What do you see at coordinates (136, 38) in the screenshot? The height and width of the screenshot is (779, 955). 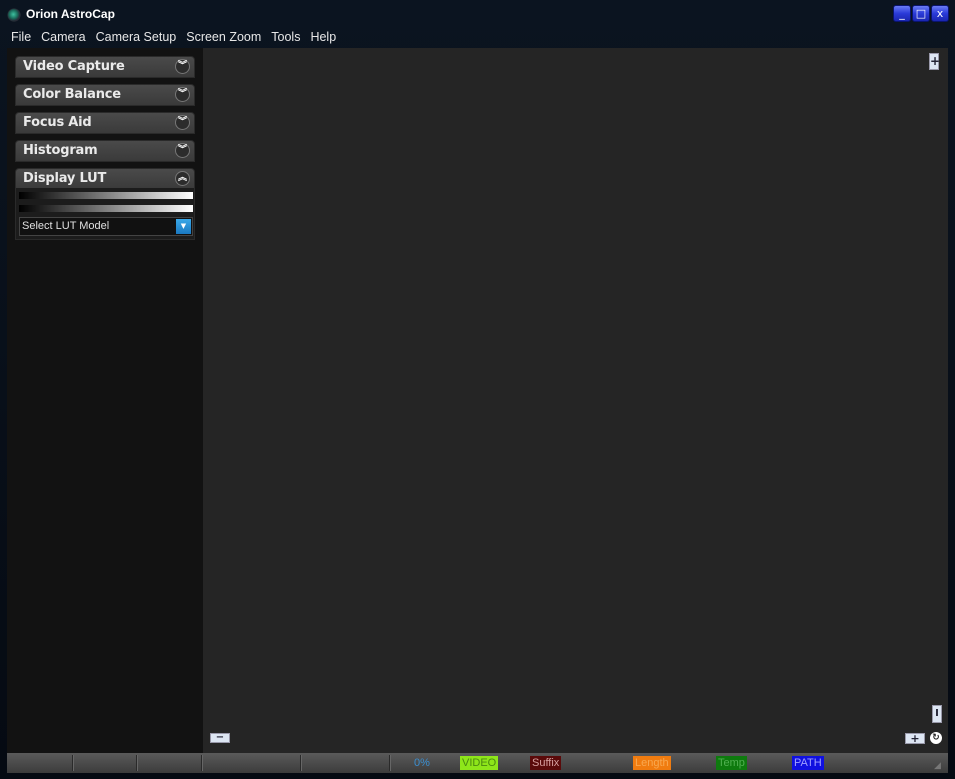 I see `menu-camera-setup: Camera Setup` at bounding box center [136, 38].